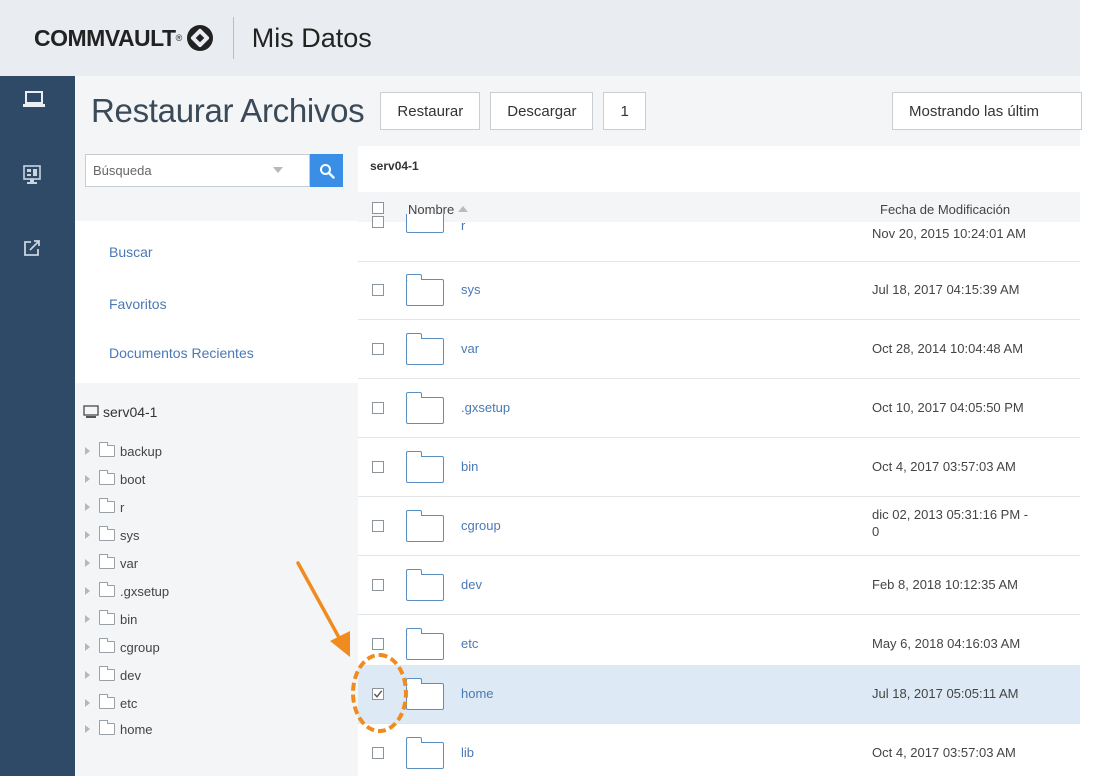 This screenshot has width=1093, height=776. I want to click on showing-versions-button: Mostrando las últim, so click(987, 111).